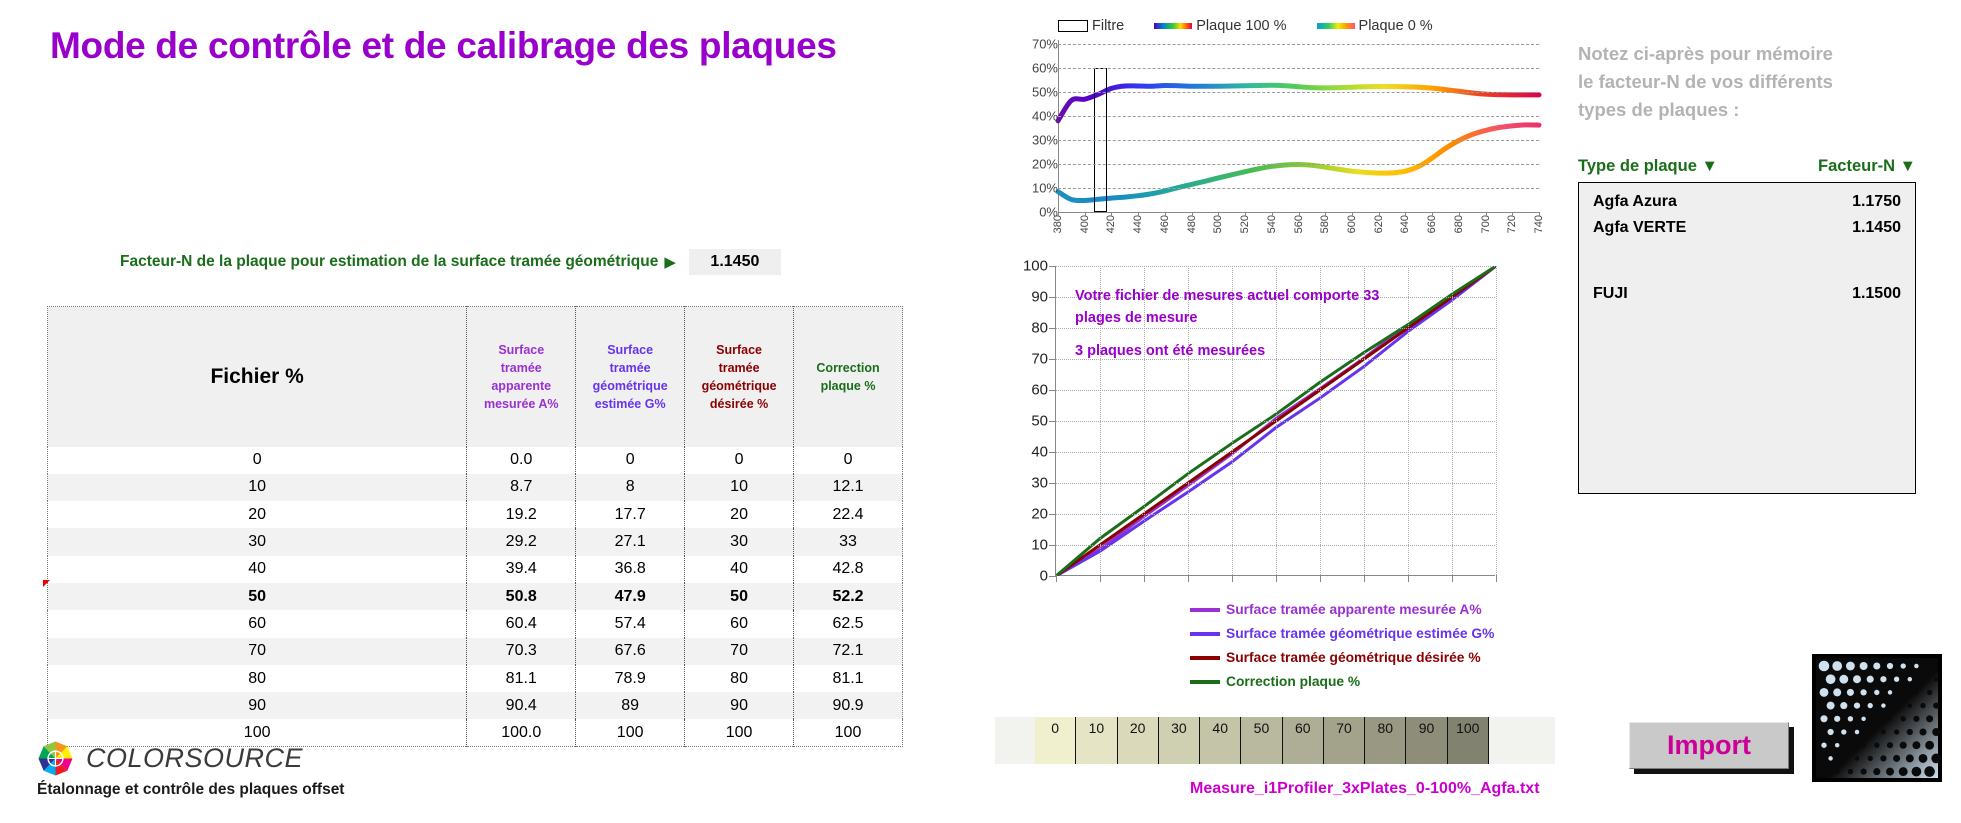 The height and width of the screenshot is (823, 1961). Describe the element at coordinates (1427, 740) in the screenshot. I see `strip-patch: 90` at that location.